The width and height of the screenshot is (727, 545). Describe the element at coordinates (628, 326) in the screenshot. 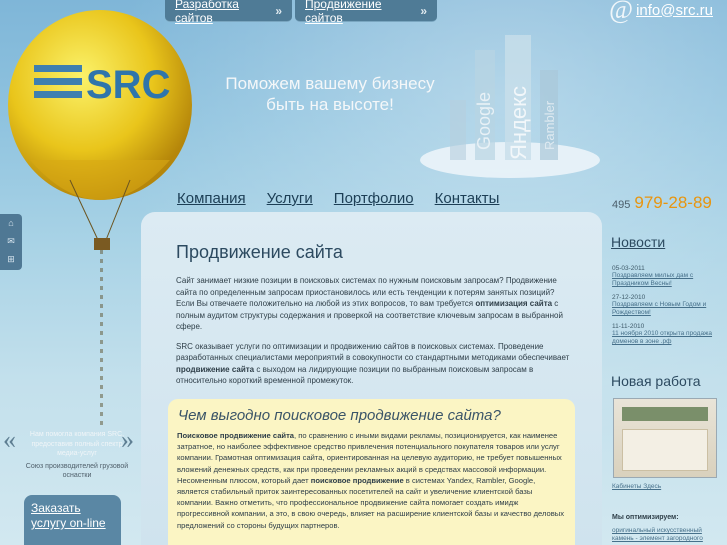

I see `news-date: 11-11-2010` at that location.